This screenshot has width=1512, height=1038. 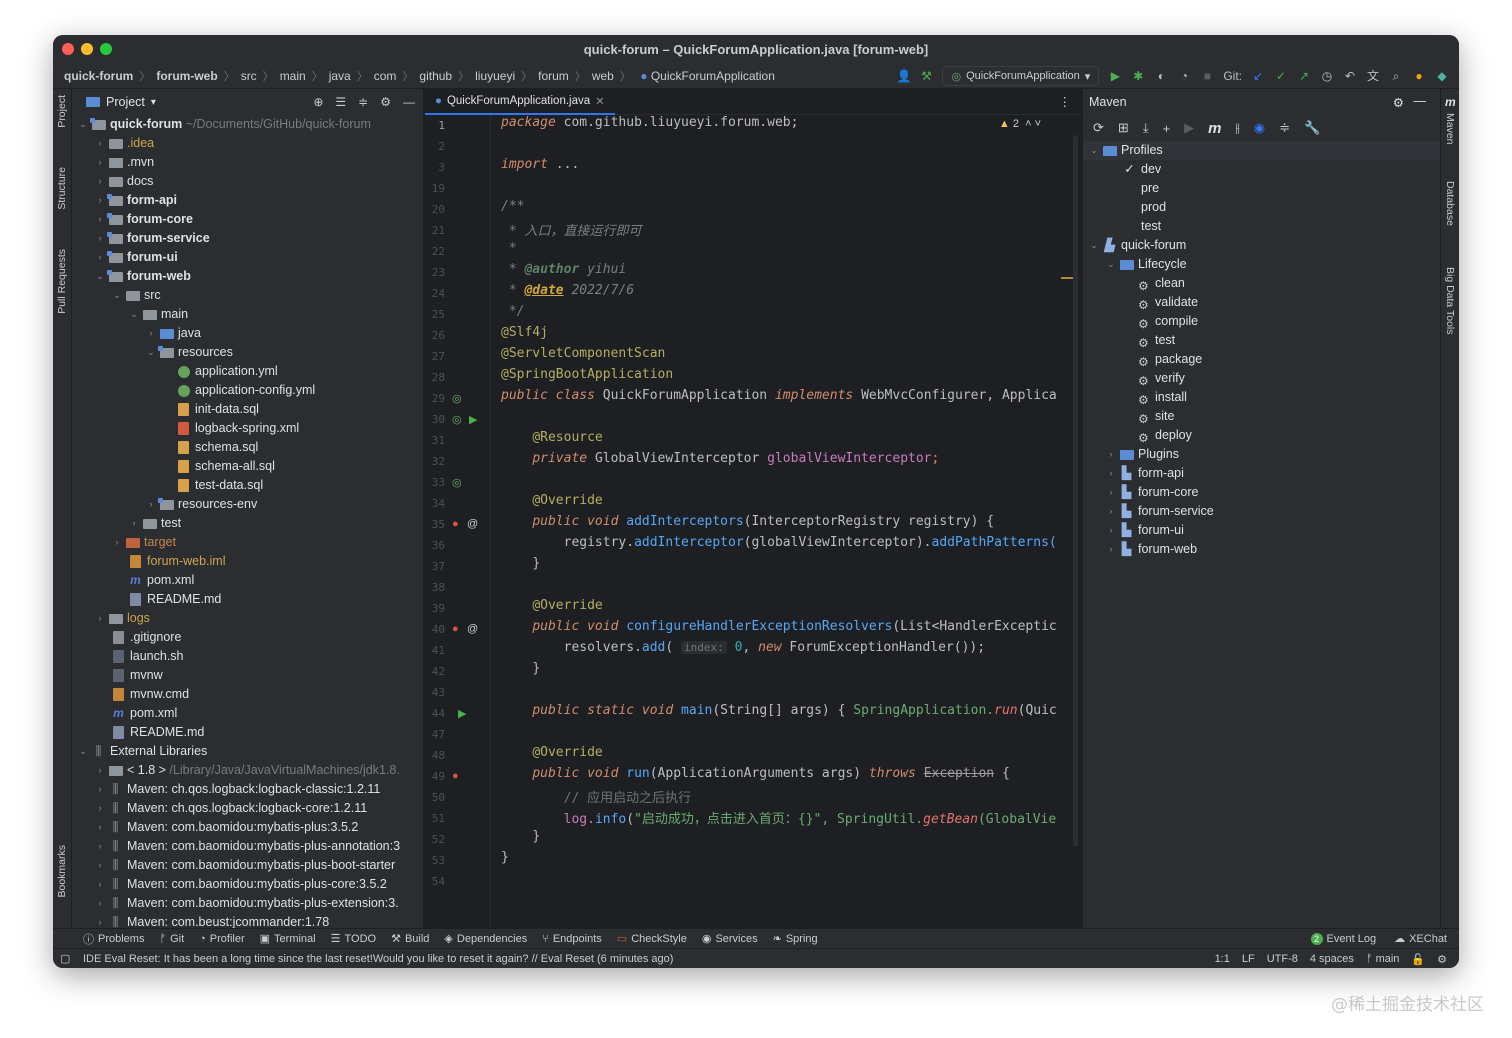 What do you see at coordinates (247, 618) in the screenshot?
I see `tree-node: › logs` at bounding box center [247, 618].